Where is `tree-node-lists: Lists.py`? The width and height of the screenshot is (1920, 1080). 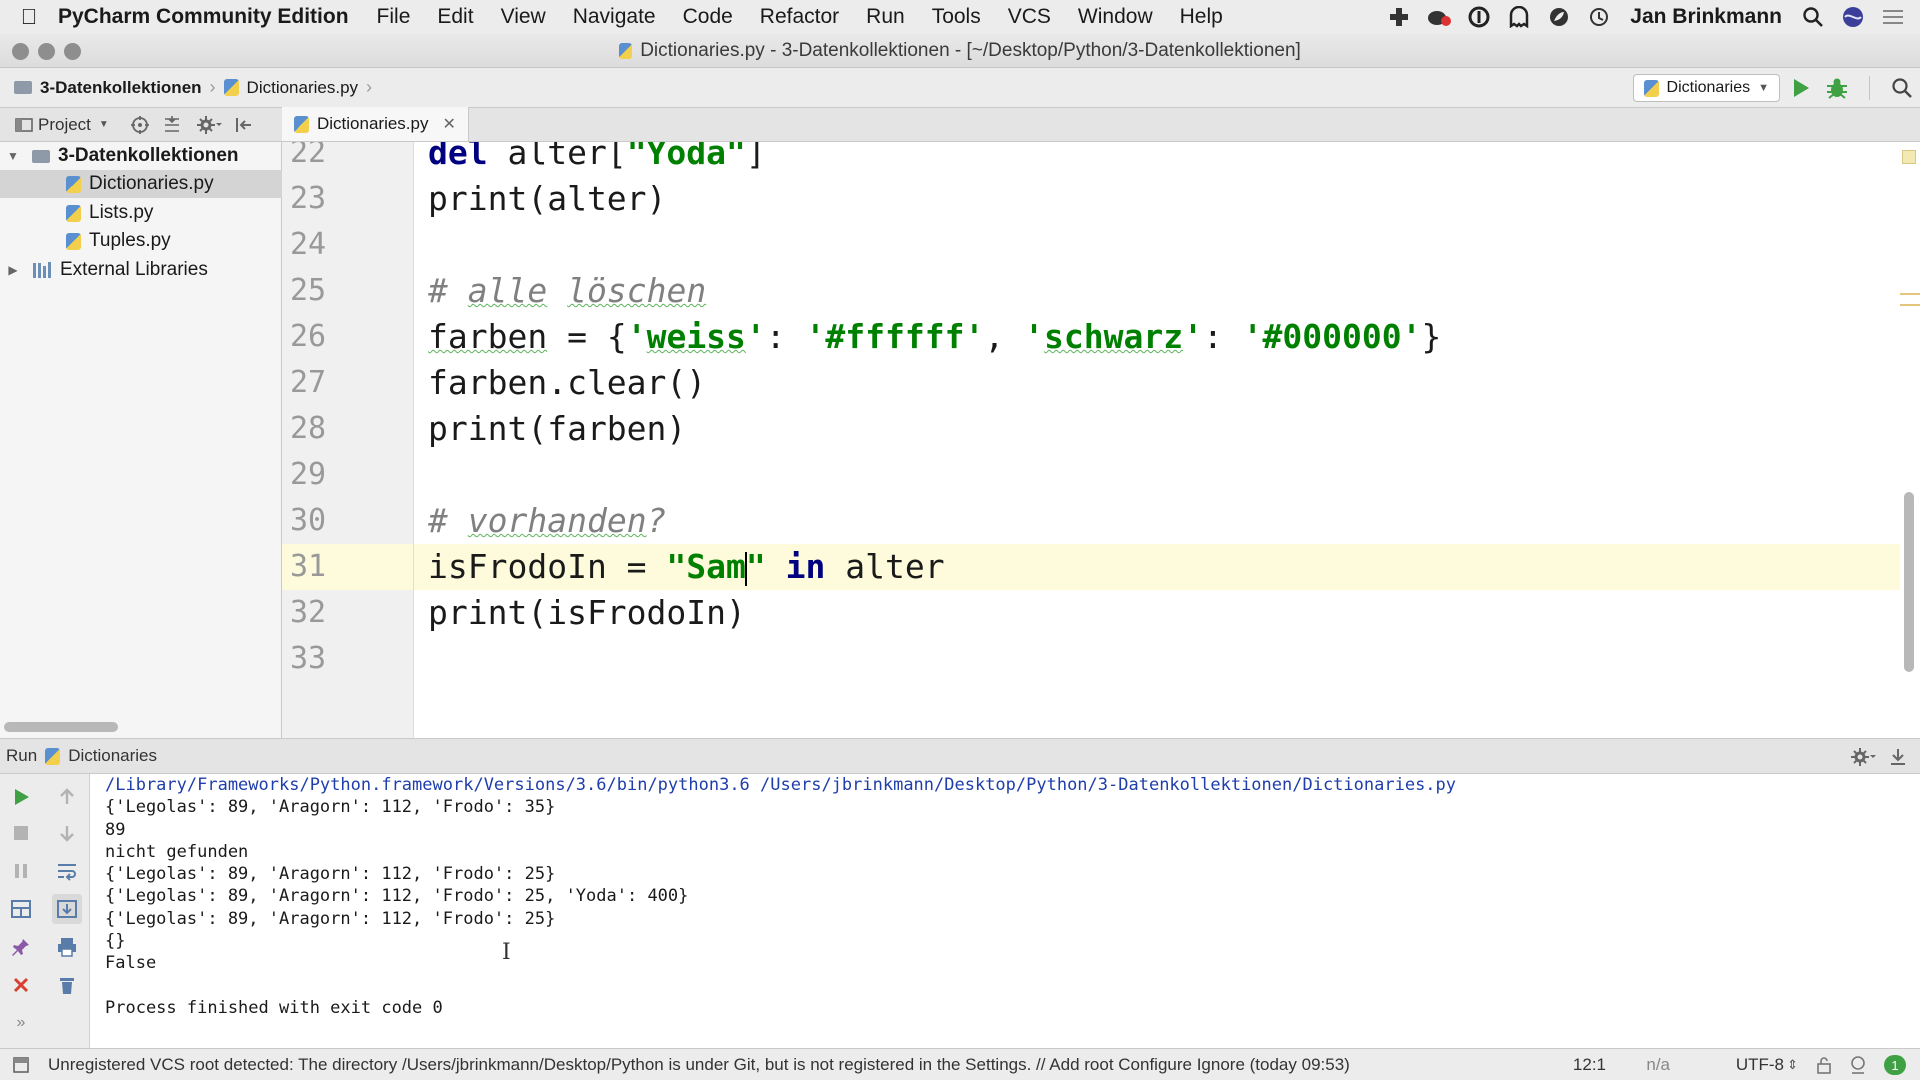 tree-node-lists: Lists.py is located at coordinates (141, 213).